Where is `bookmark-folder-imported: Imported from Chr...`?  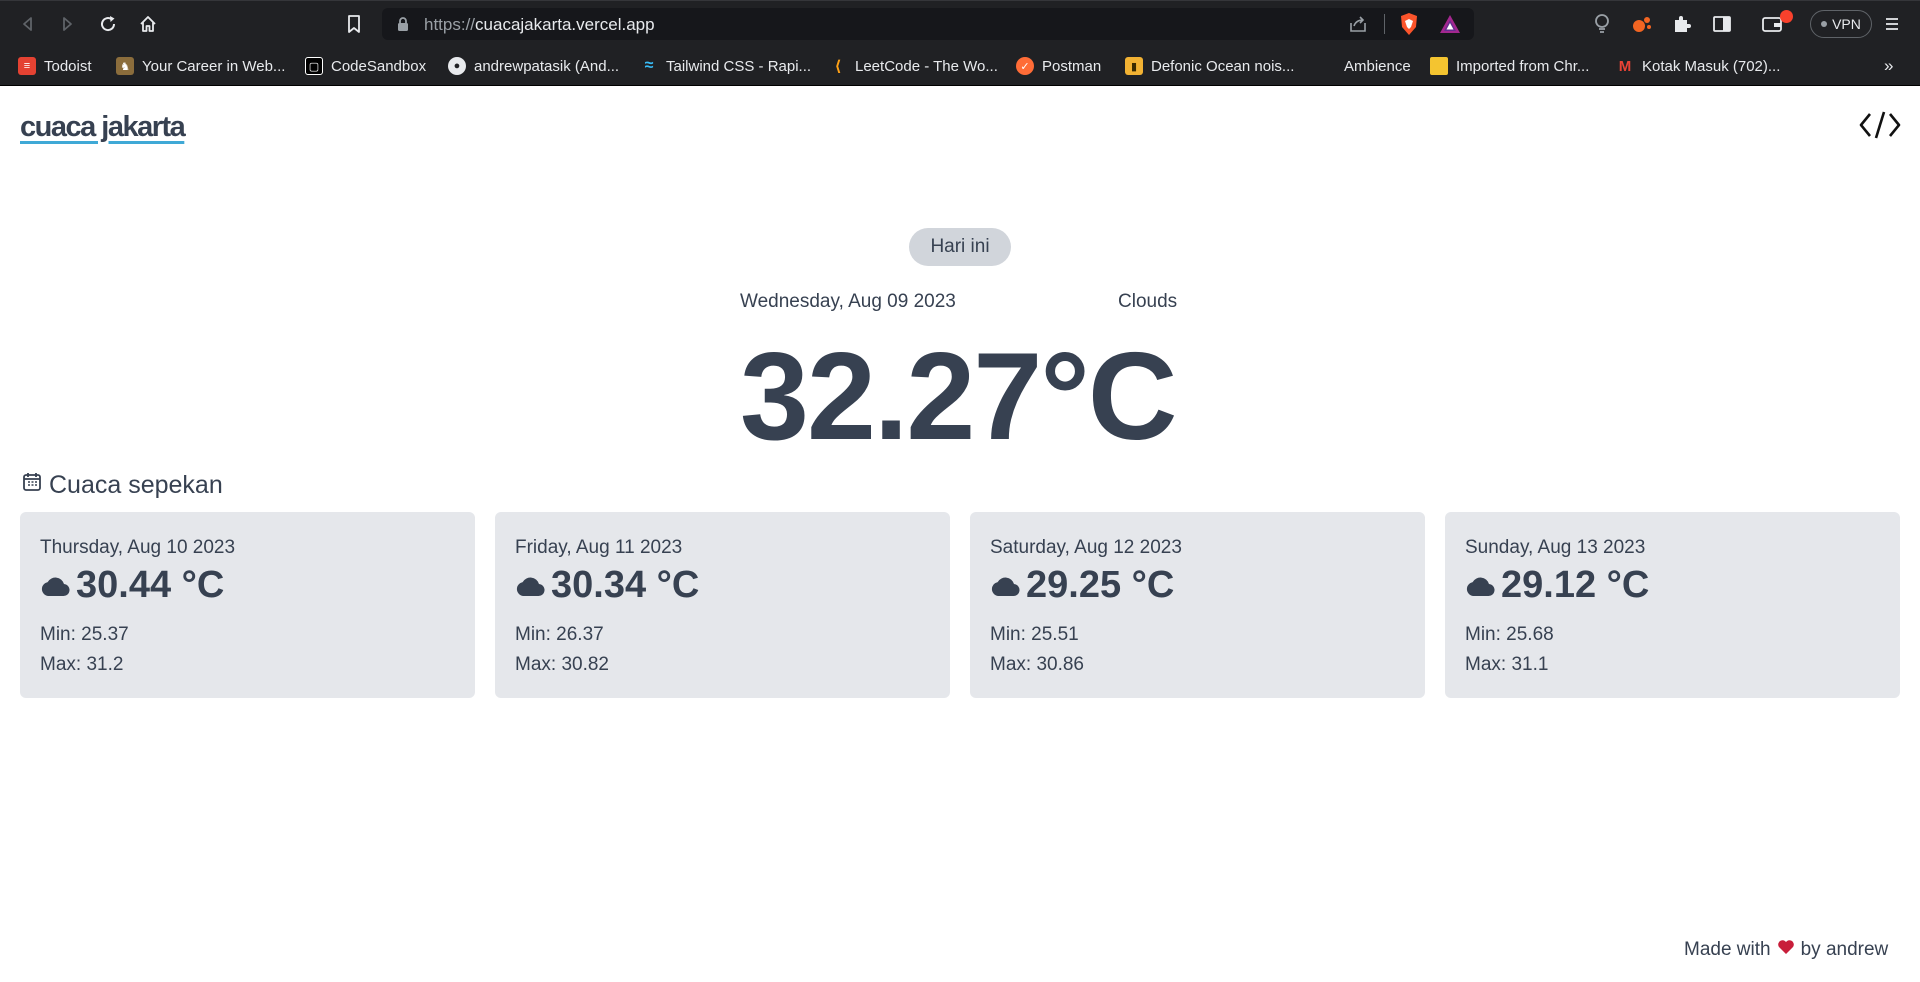 bookmark-folder-imported: Imported from Chr... is located at coordinates (1509, 66).